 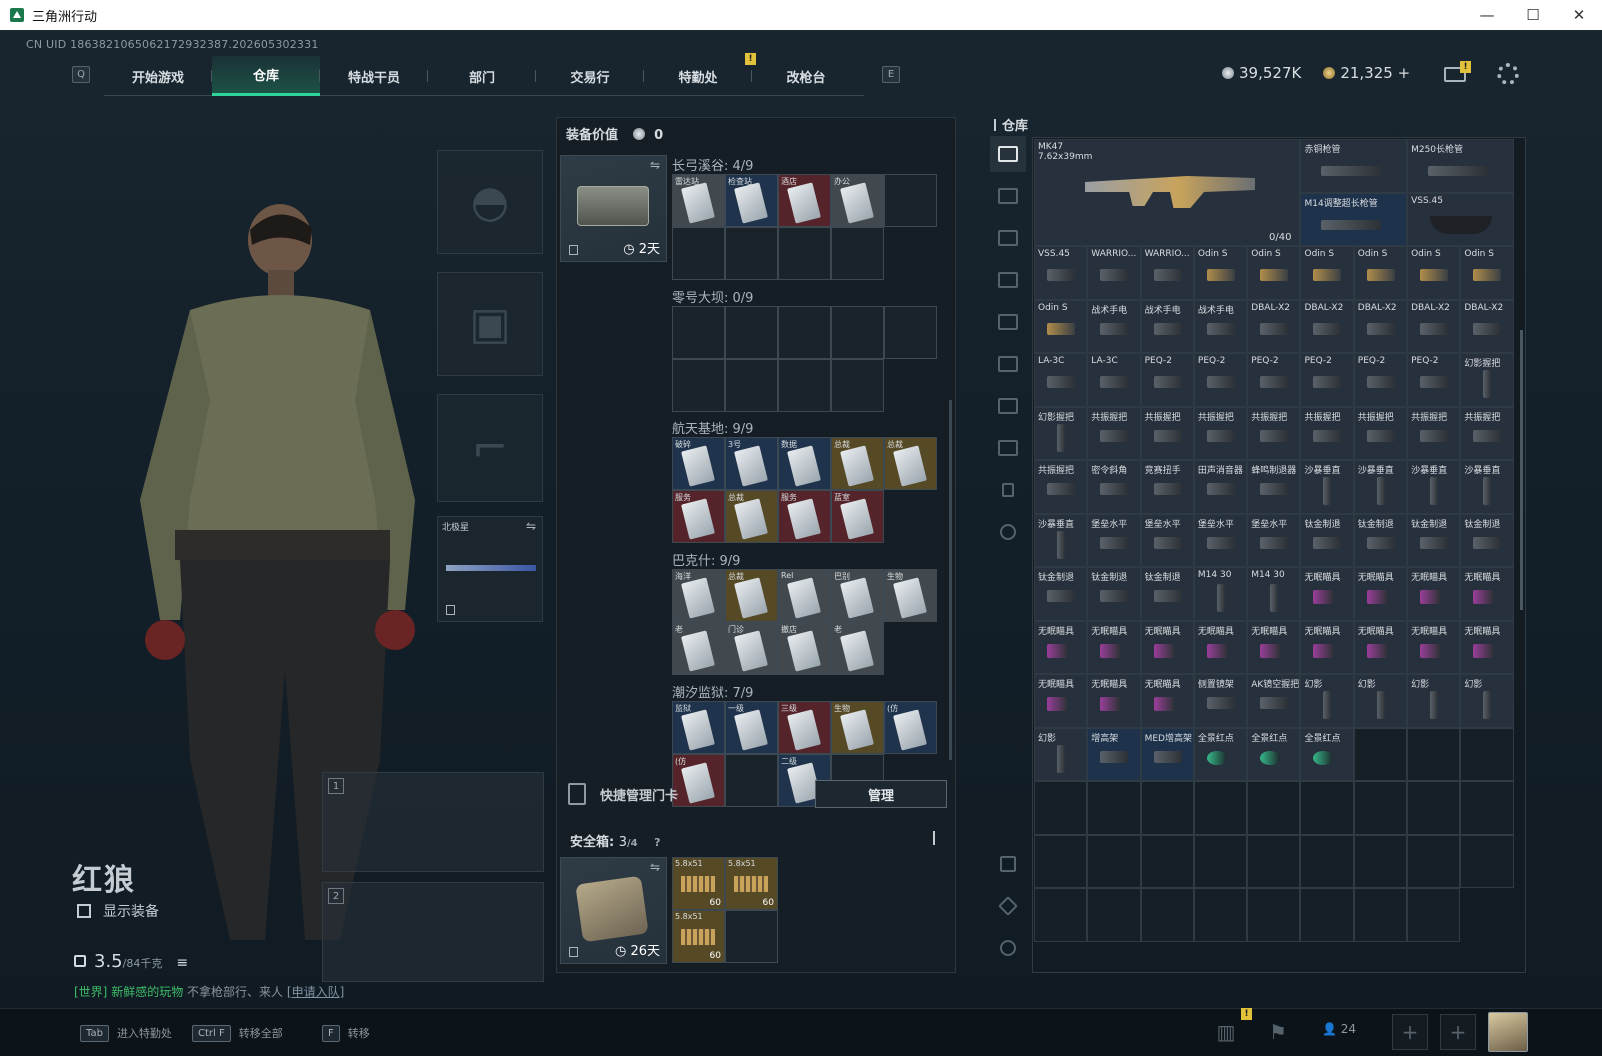 I want to click on chat-sender: 新鲜感的玩物, so click(x=147, y=992).